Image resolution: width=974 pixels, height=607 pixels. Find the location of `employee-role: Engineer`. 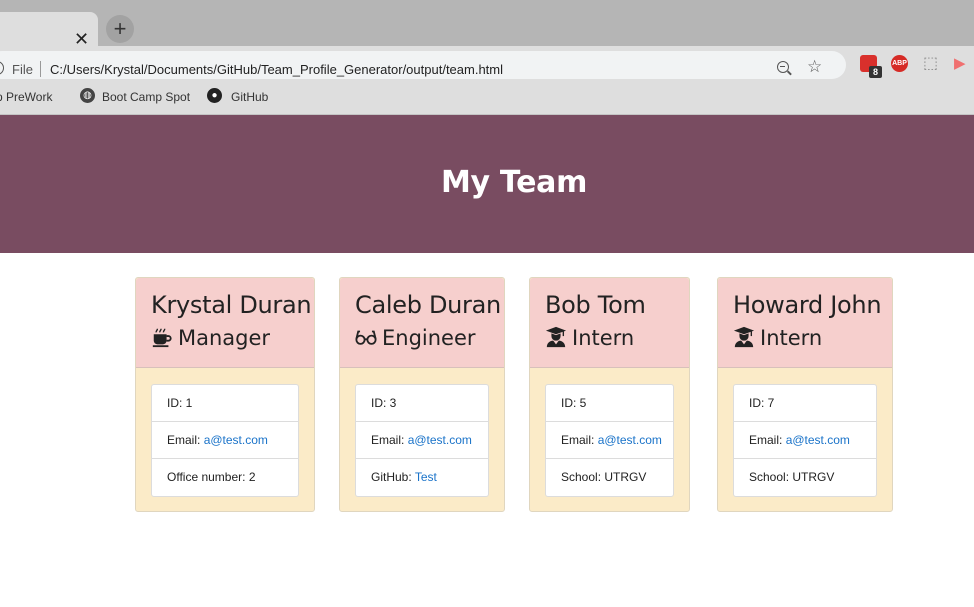

employee-role: Engineer is located at coordinates (415, 338).